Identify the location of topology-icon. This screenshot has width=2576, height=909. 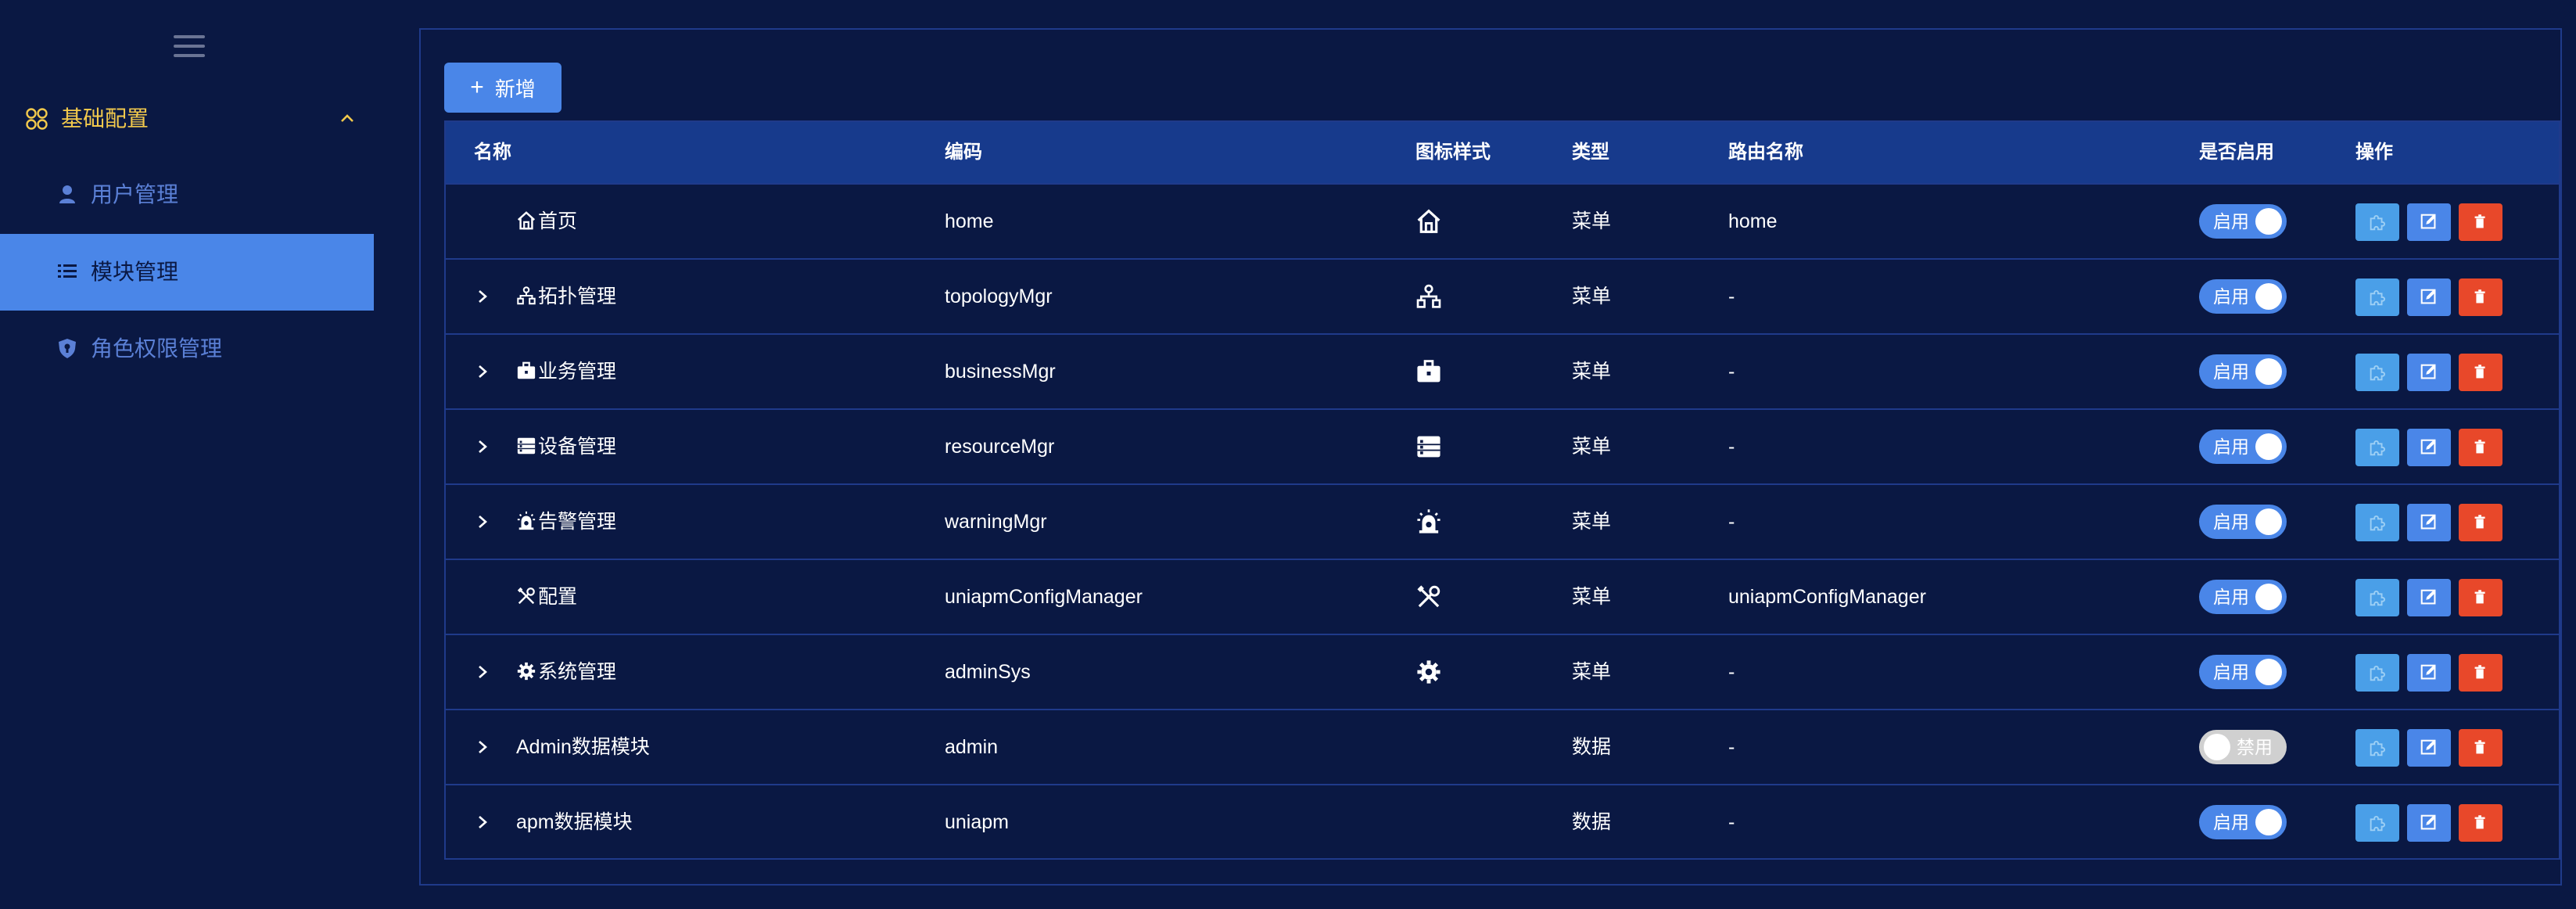
(526, 295).